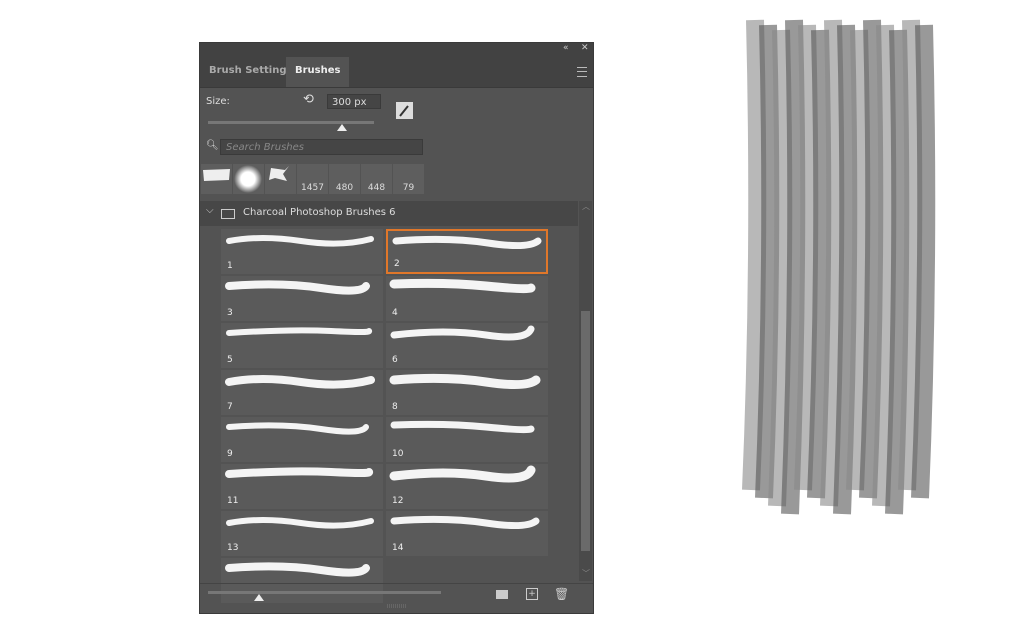 The width and height of the screenshot is (1028, 629). What do you see at coordinates (467, 439) in the screenshot?
I see `brush-preset: 10` at bounding box center [467, 439].